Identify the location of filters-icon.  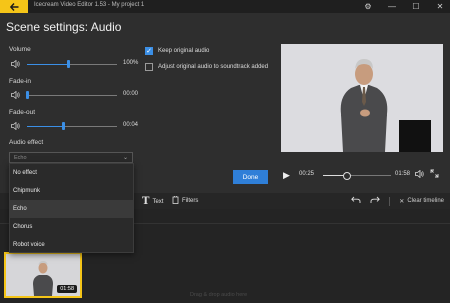
(175, 201).